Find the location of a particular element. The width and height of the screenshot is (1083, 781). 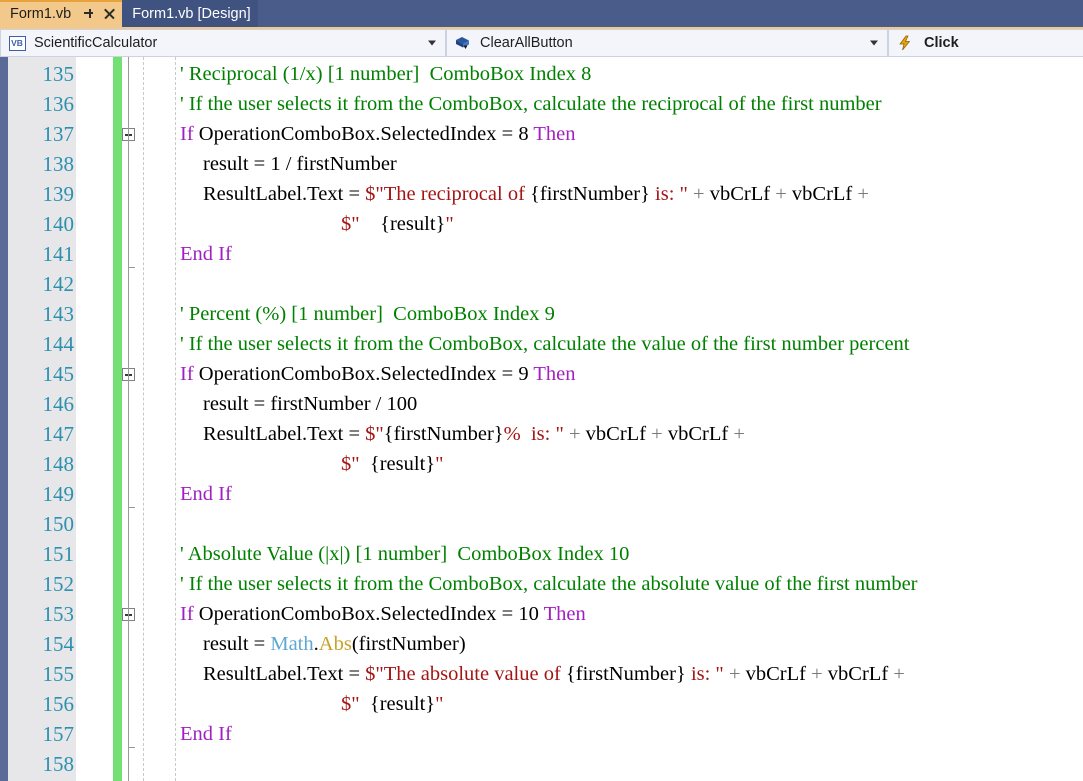

code-line: 156 $" {result}" is located at coordinates (541, 704).